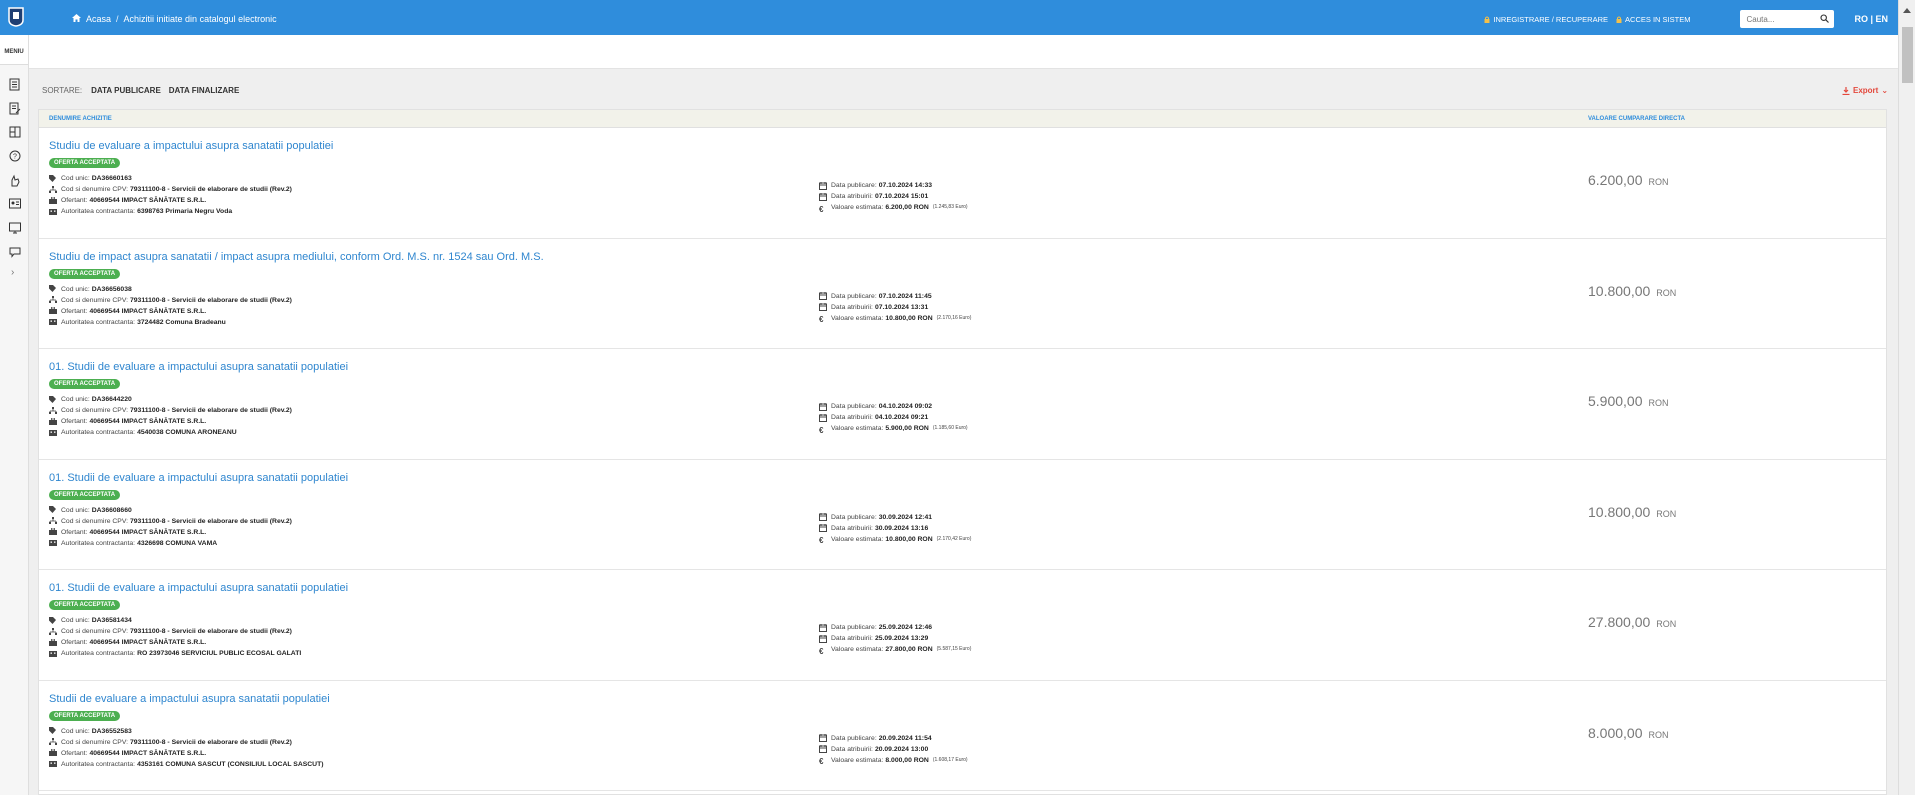  I want to click on sort-by-finalize-date: DATA FINALIZARE, so click(204, 90).